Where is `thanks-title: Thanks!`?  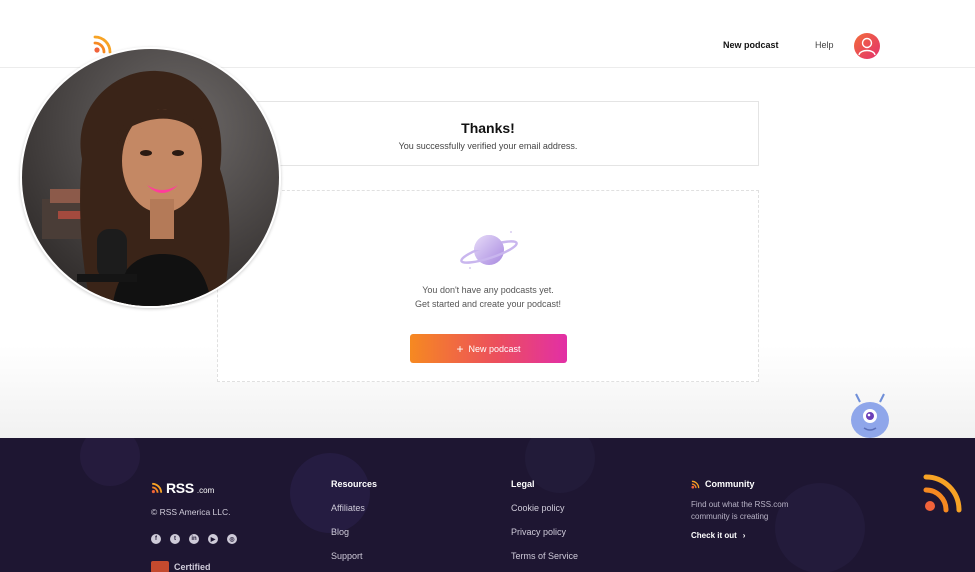
thanks-title: Thanks! is located at coordinates (488, 128).